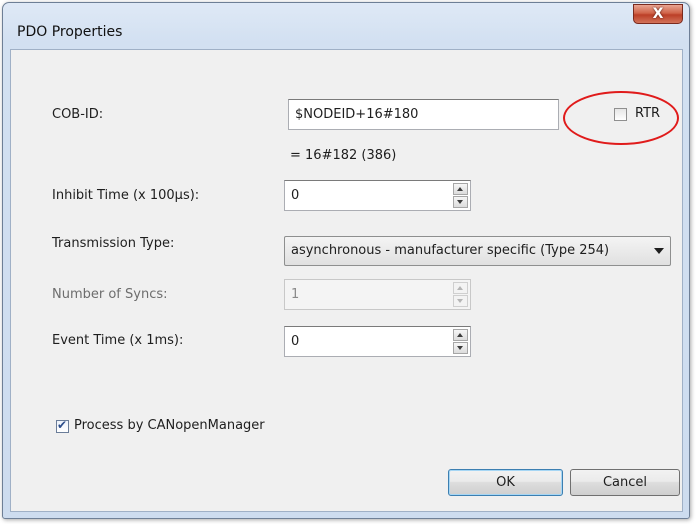  I want to click on number-of-syncs-label: Number of Syncs:, so click(110, 294).